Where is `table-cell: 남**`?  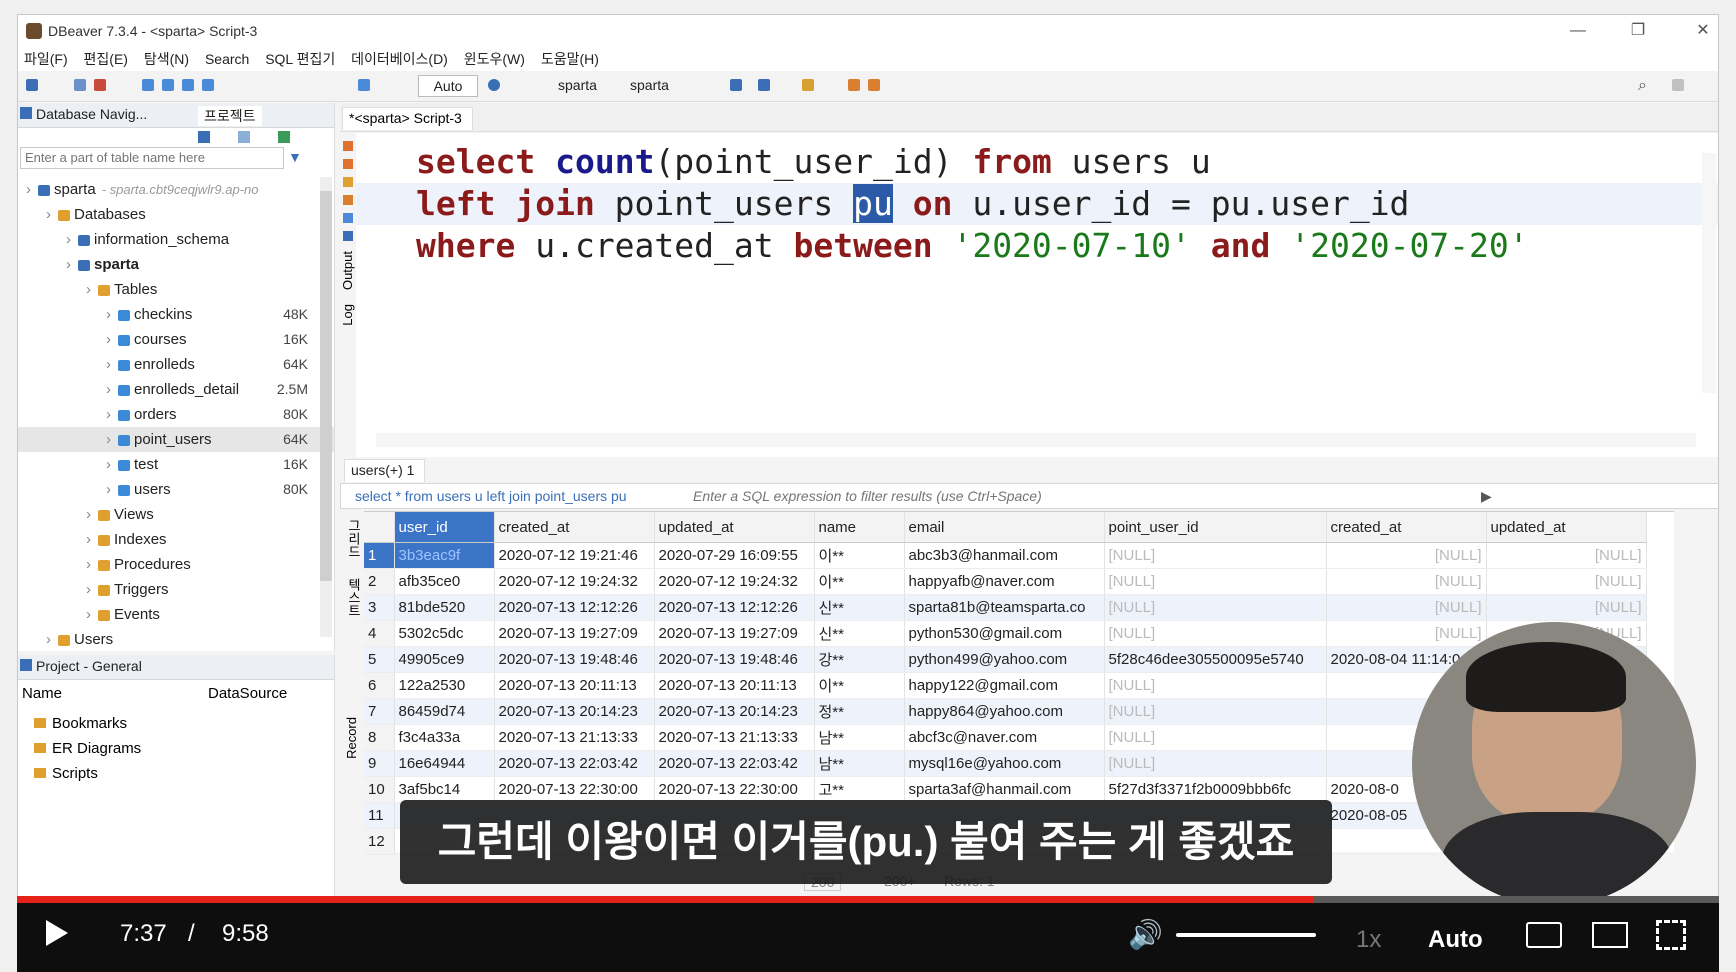
table-cell: 남** is located at coordinates (859, 737).